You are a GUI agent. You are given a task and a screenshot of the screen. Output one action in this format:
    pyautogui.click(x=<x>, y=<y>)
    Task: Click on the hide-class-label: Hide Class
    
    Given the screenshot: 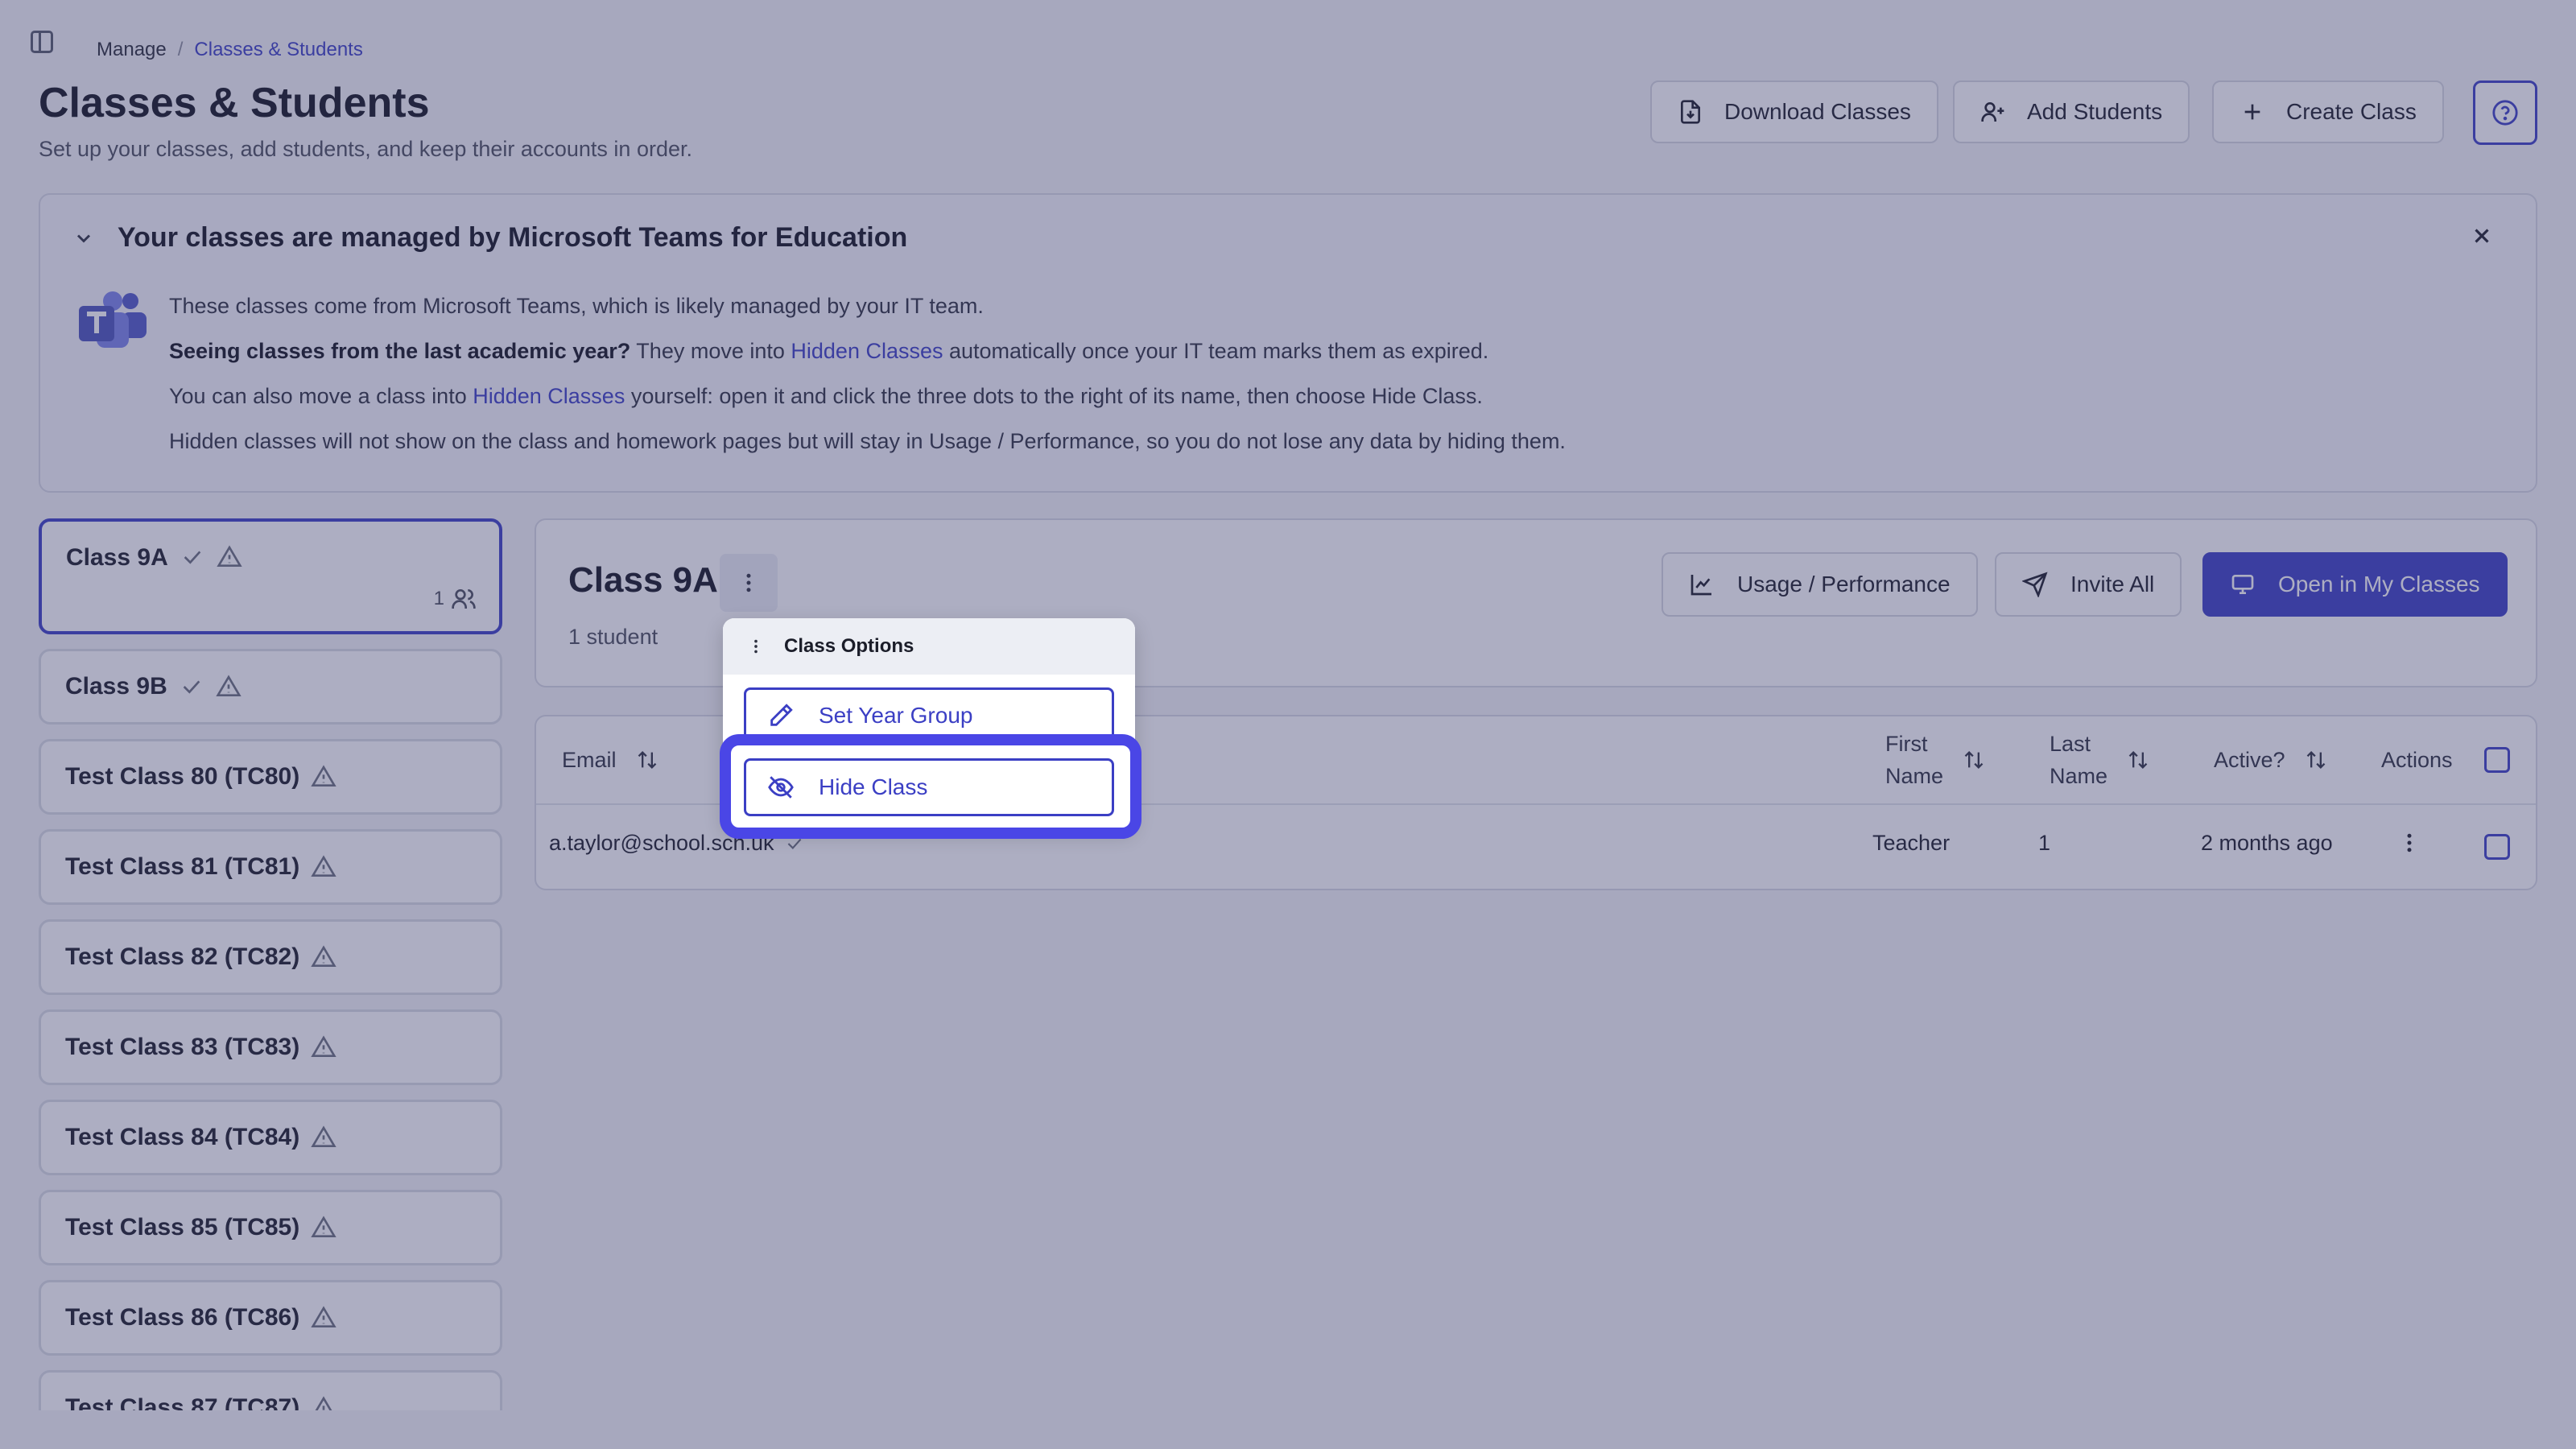 What is the action you would take?
    pyautogui.click(x=873, y=786)
    